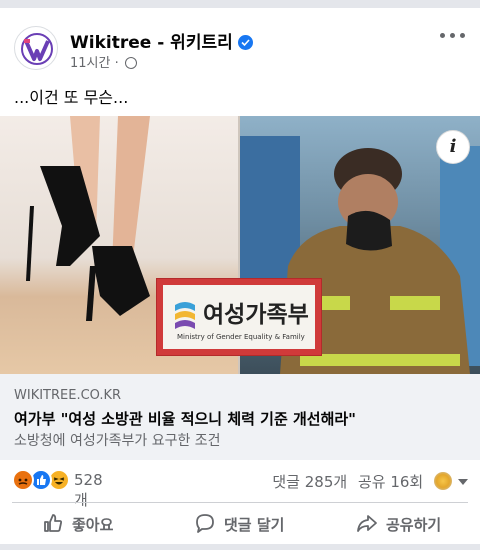 Image resolution: width=480 pixels, height=550 pixels. What do you see at coordinates (414, 525) in the screenshot?
I see `share-label: 공유하기` at bounding box center [414, 525].